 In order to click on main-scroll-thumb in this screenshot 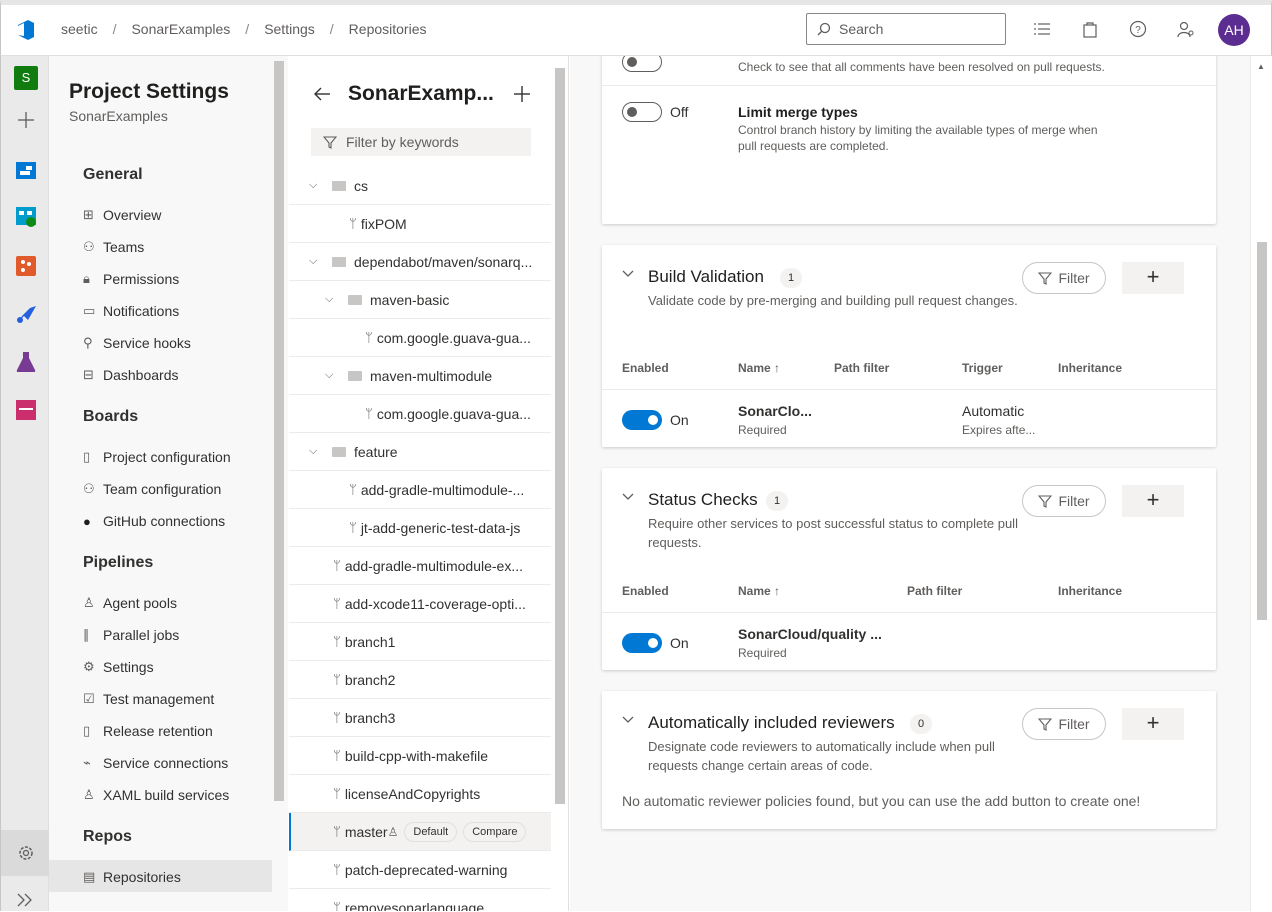, I will do `click(1262, 431)`.